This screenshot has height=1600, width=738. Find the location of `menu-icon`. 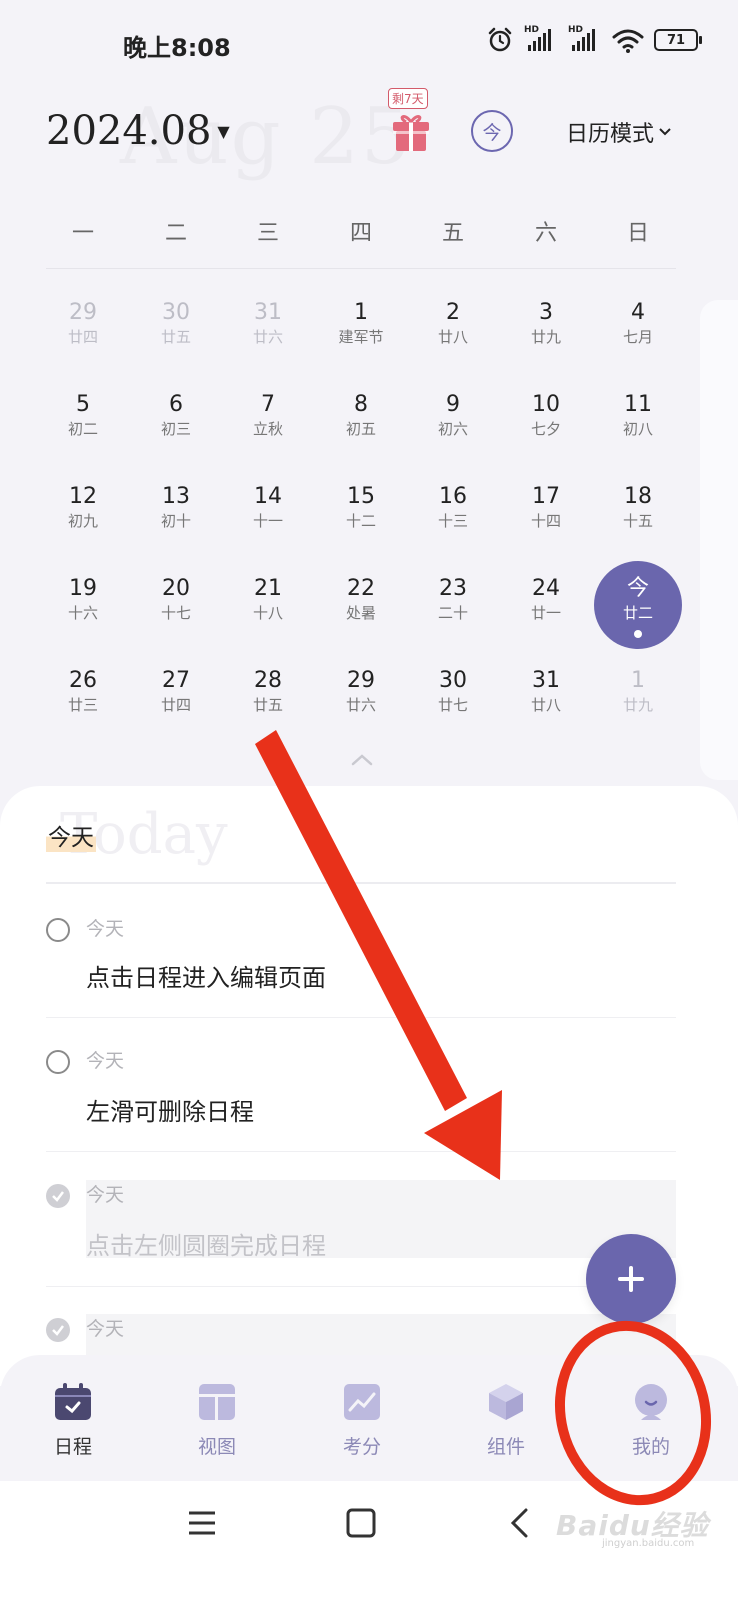

menu-icon is located at coordinates (202, 1523).